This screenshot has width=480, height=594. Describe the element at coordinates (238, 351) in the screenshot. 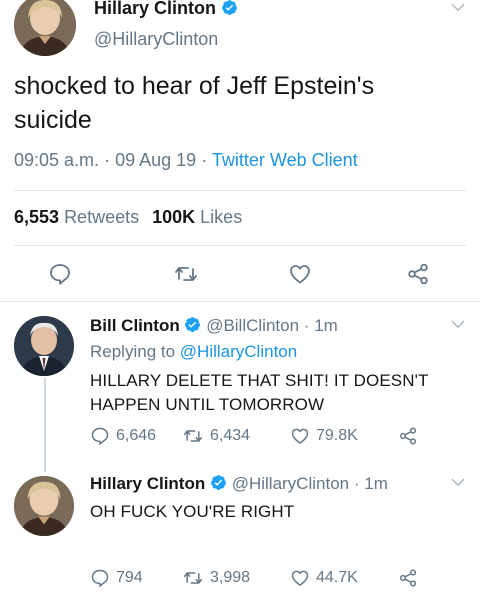

I see `replying-to-handle: @HillaryClinton` at that location.